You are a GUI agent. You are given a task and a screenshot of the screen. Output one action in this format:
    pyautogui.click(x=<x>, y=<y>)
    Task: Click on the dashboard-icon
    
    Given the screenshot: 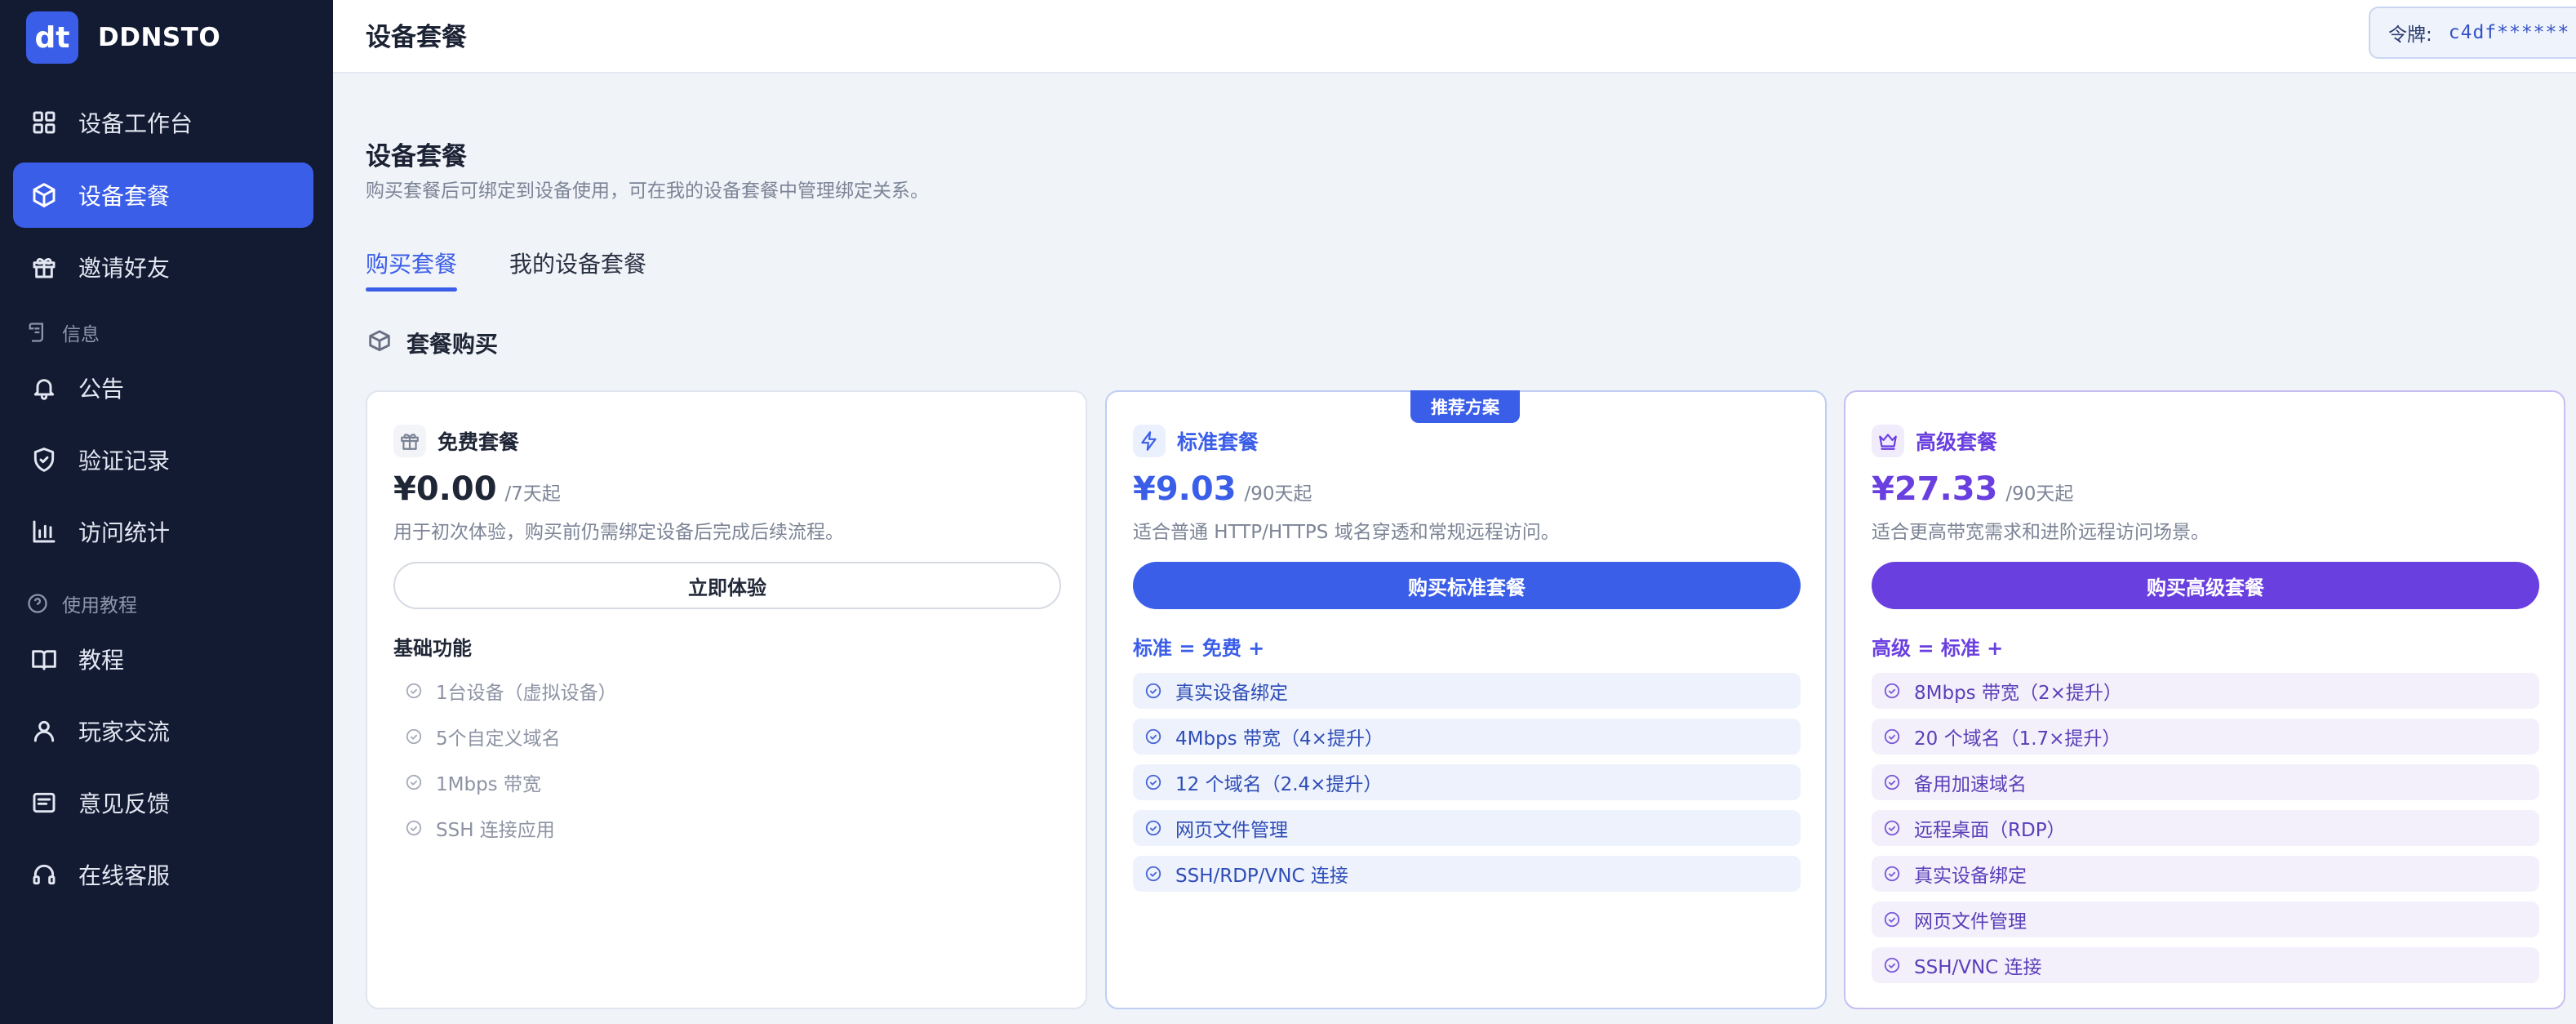 What is the action you would take?
    pyautogui.click(x=44, y=122)
    